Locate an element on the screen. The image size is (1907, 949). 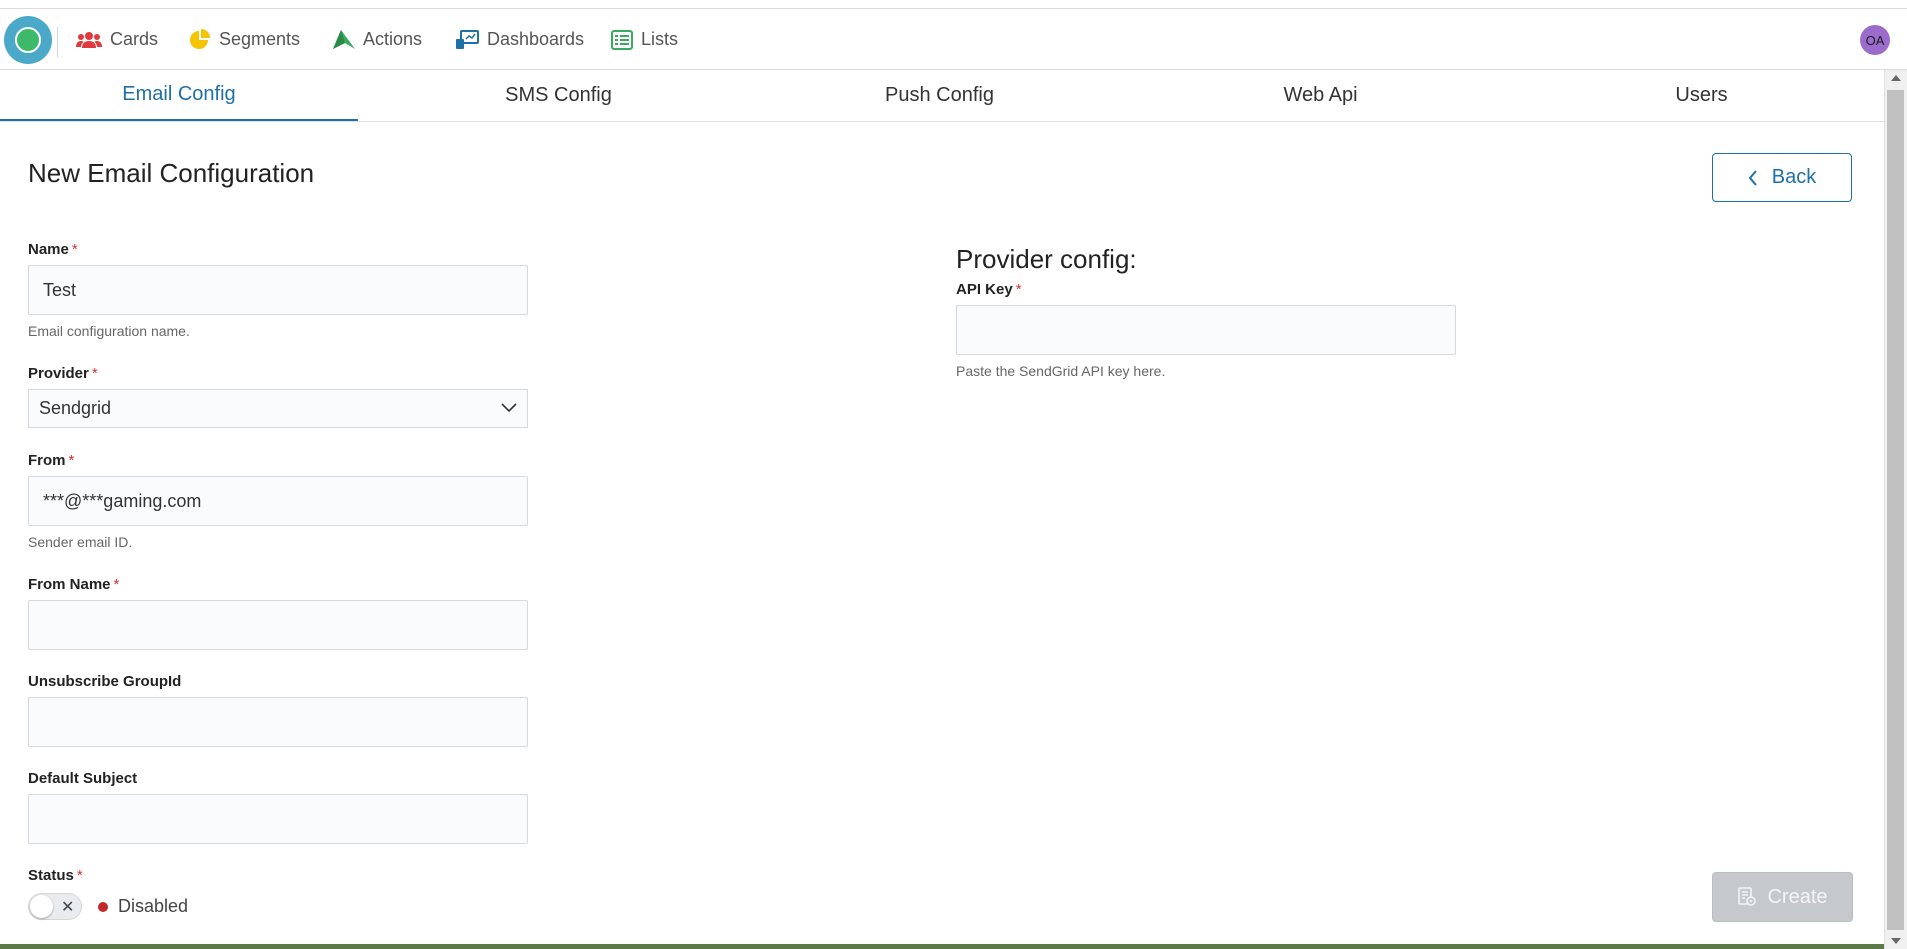
default-subject-label: Default Subject is located at coordinates (83, 778).